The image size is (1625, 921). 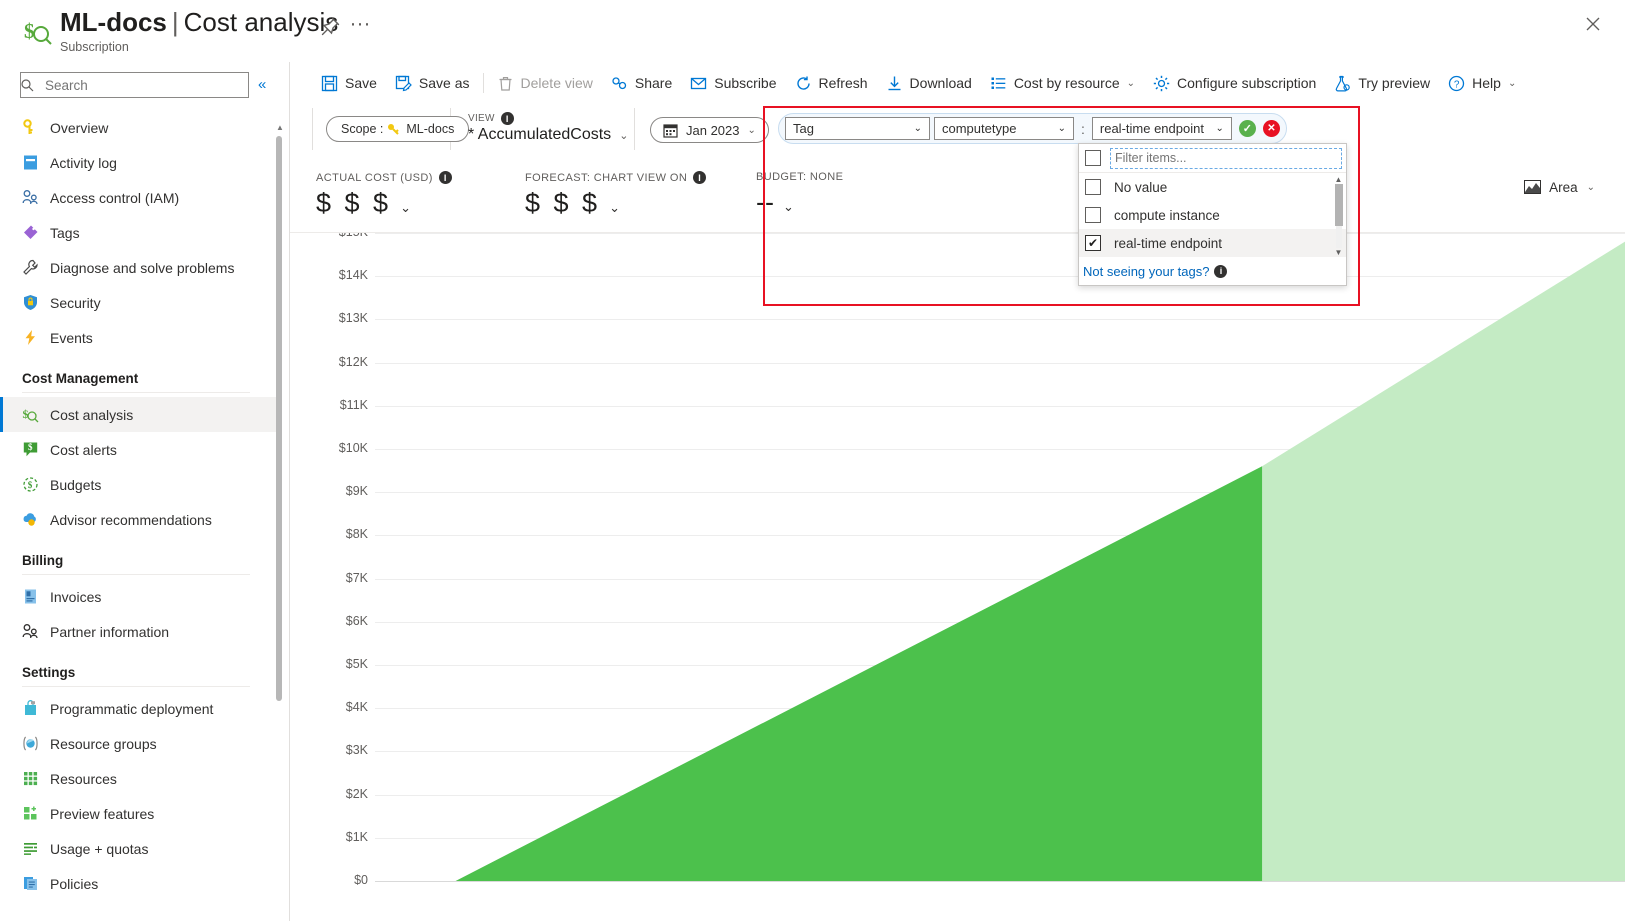 I want to click on tag-field-dropdown: Tag ⌄, so click(x=857, y=128).